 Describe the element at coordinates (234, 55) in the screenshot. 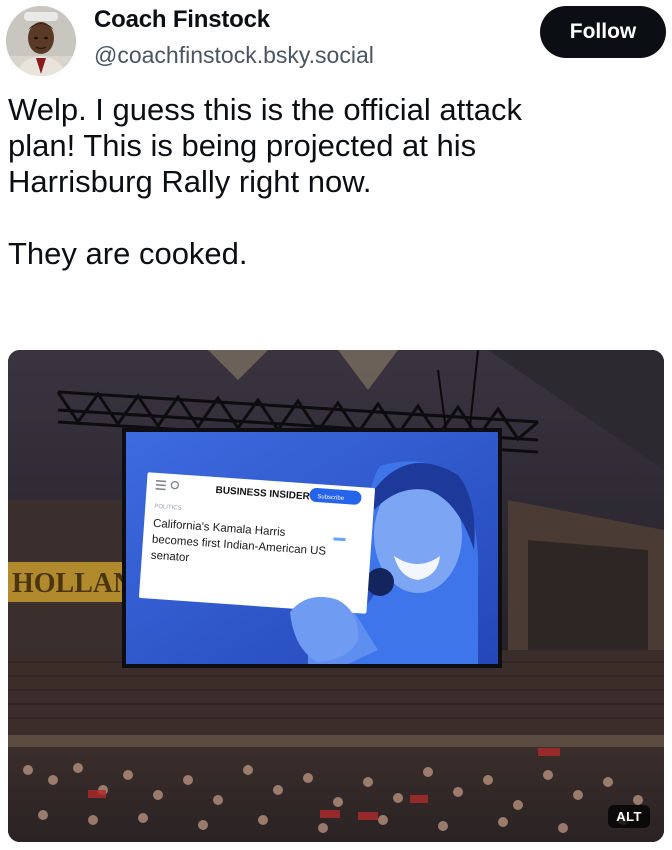

I see `author-handle: @coachfinstock.bsky.social` at that location.